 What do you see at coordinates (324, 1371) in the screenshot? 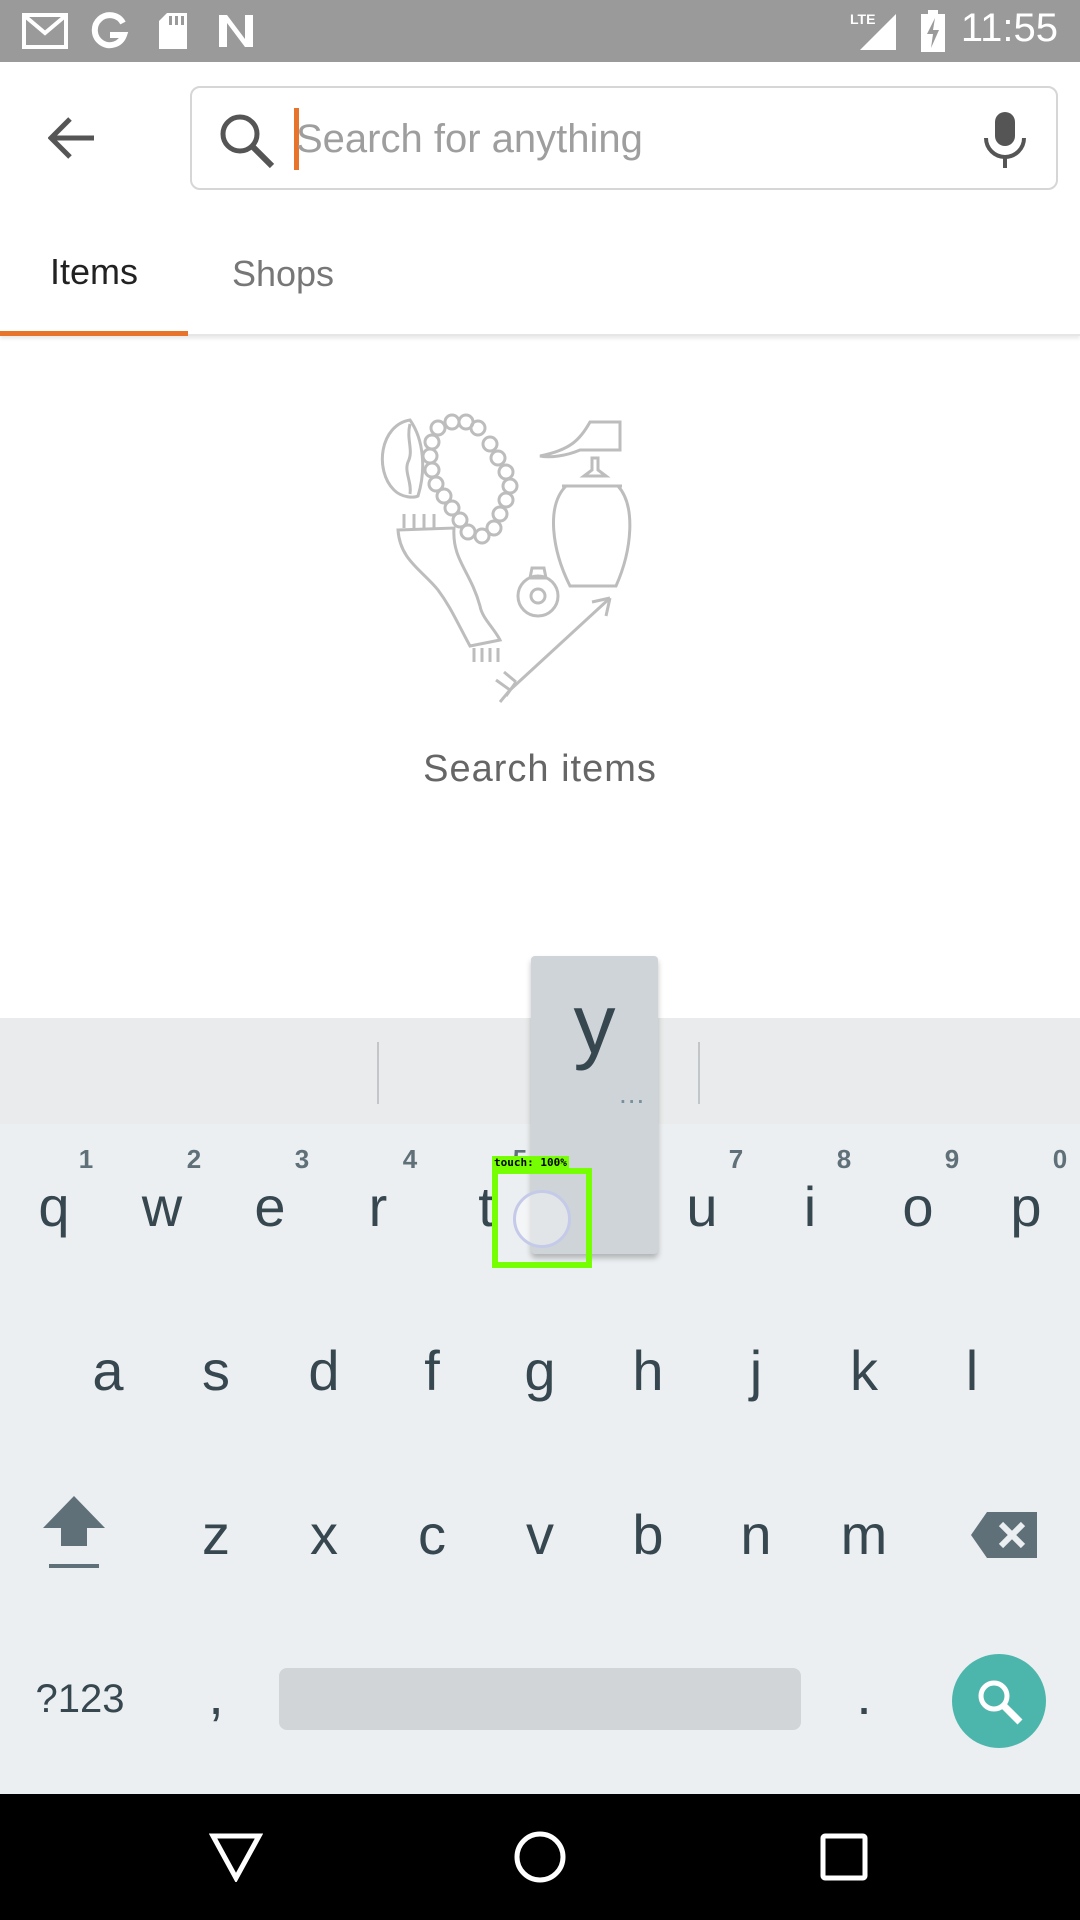
I see `key-d: d` at bounding box center [324, 1371].